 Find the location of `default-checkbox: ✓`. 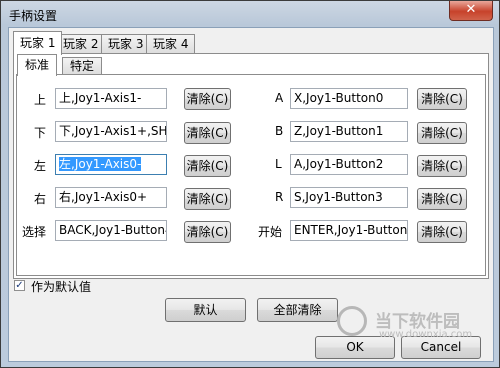

default-checkbox: ✓ is located at coordinates (19, 285).